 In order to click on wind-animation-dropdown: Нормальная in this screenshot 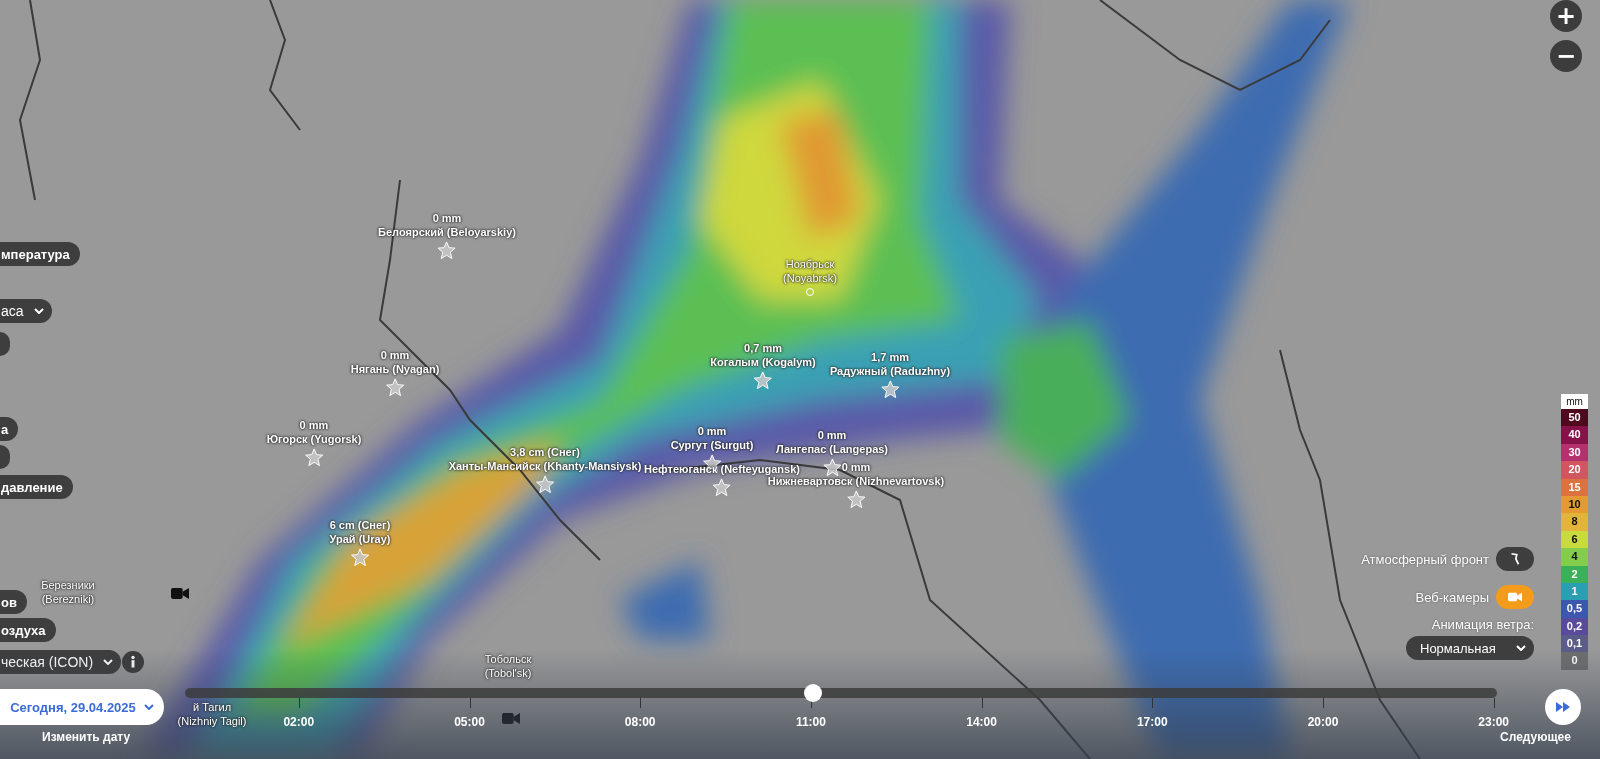, I will do `click(1470, 648)`.